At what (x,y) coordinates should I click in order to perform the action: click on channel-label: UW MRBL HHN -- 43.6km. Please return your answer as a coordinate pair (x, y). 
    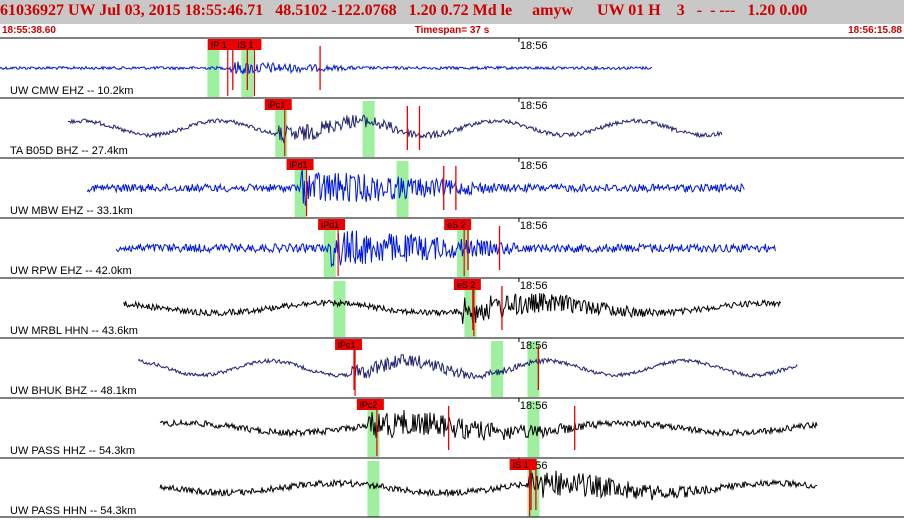
    Looking at the image, I should click on (74, 331).